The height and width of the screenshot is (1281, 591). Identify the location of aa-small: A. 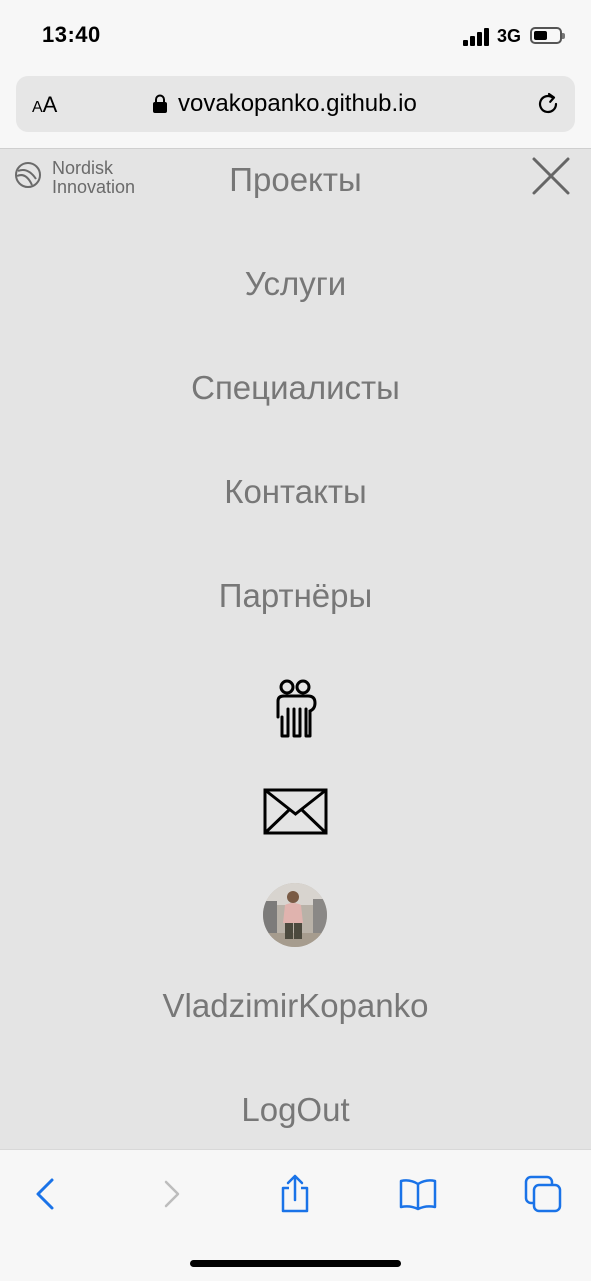
(37, 107).